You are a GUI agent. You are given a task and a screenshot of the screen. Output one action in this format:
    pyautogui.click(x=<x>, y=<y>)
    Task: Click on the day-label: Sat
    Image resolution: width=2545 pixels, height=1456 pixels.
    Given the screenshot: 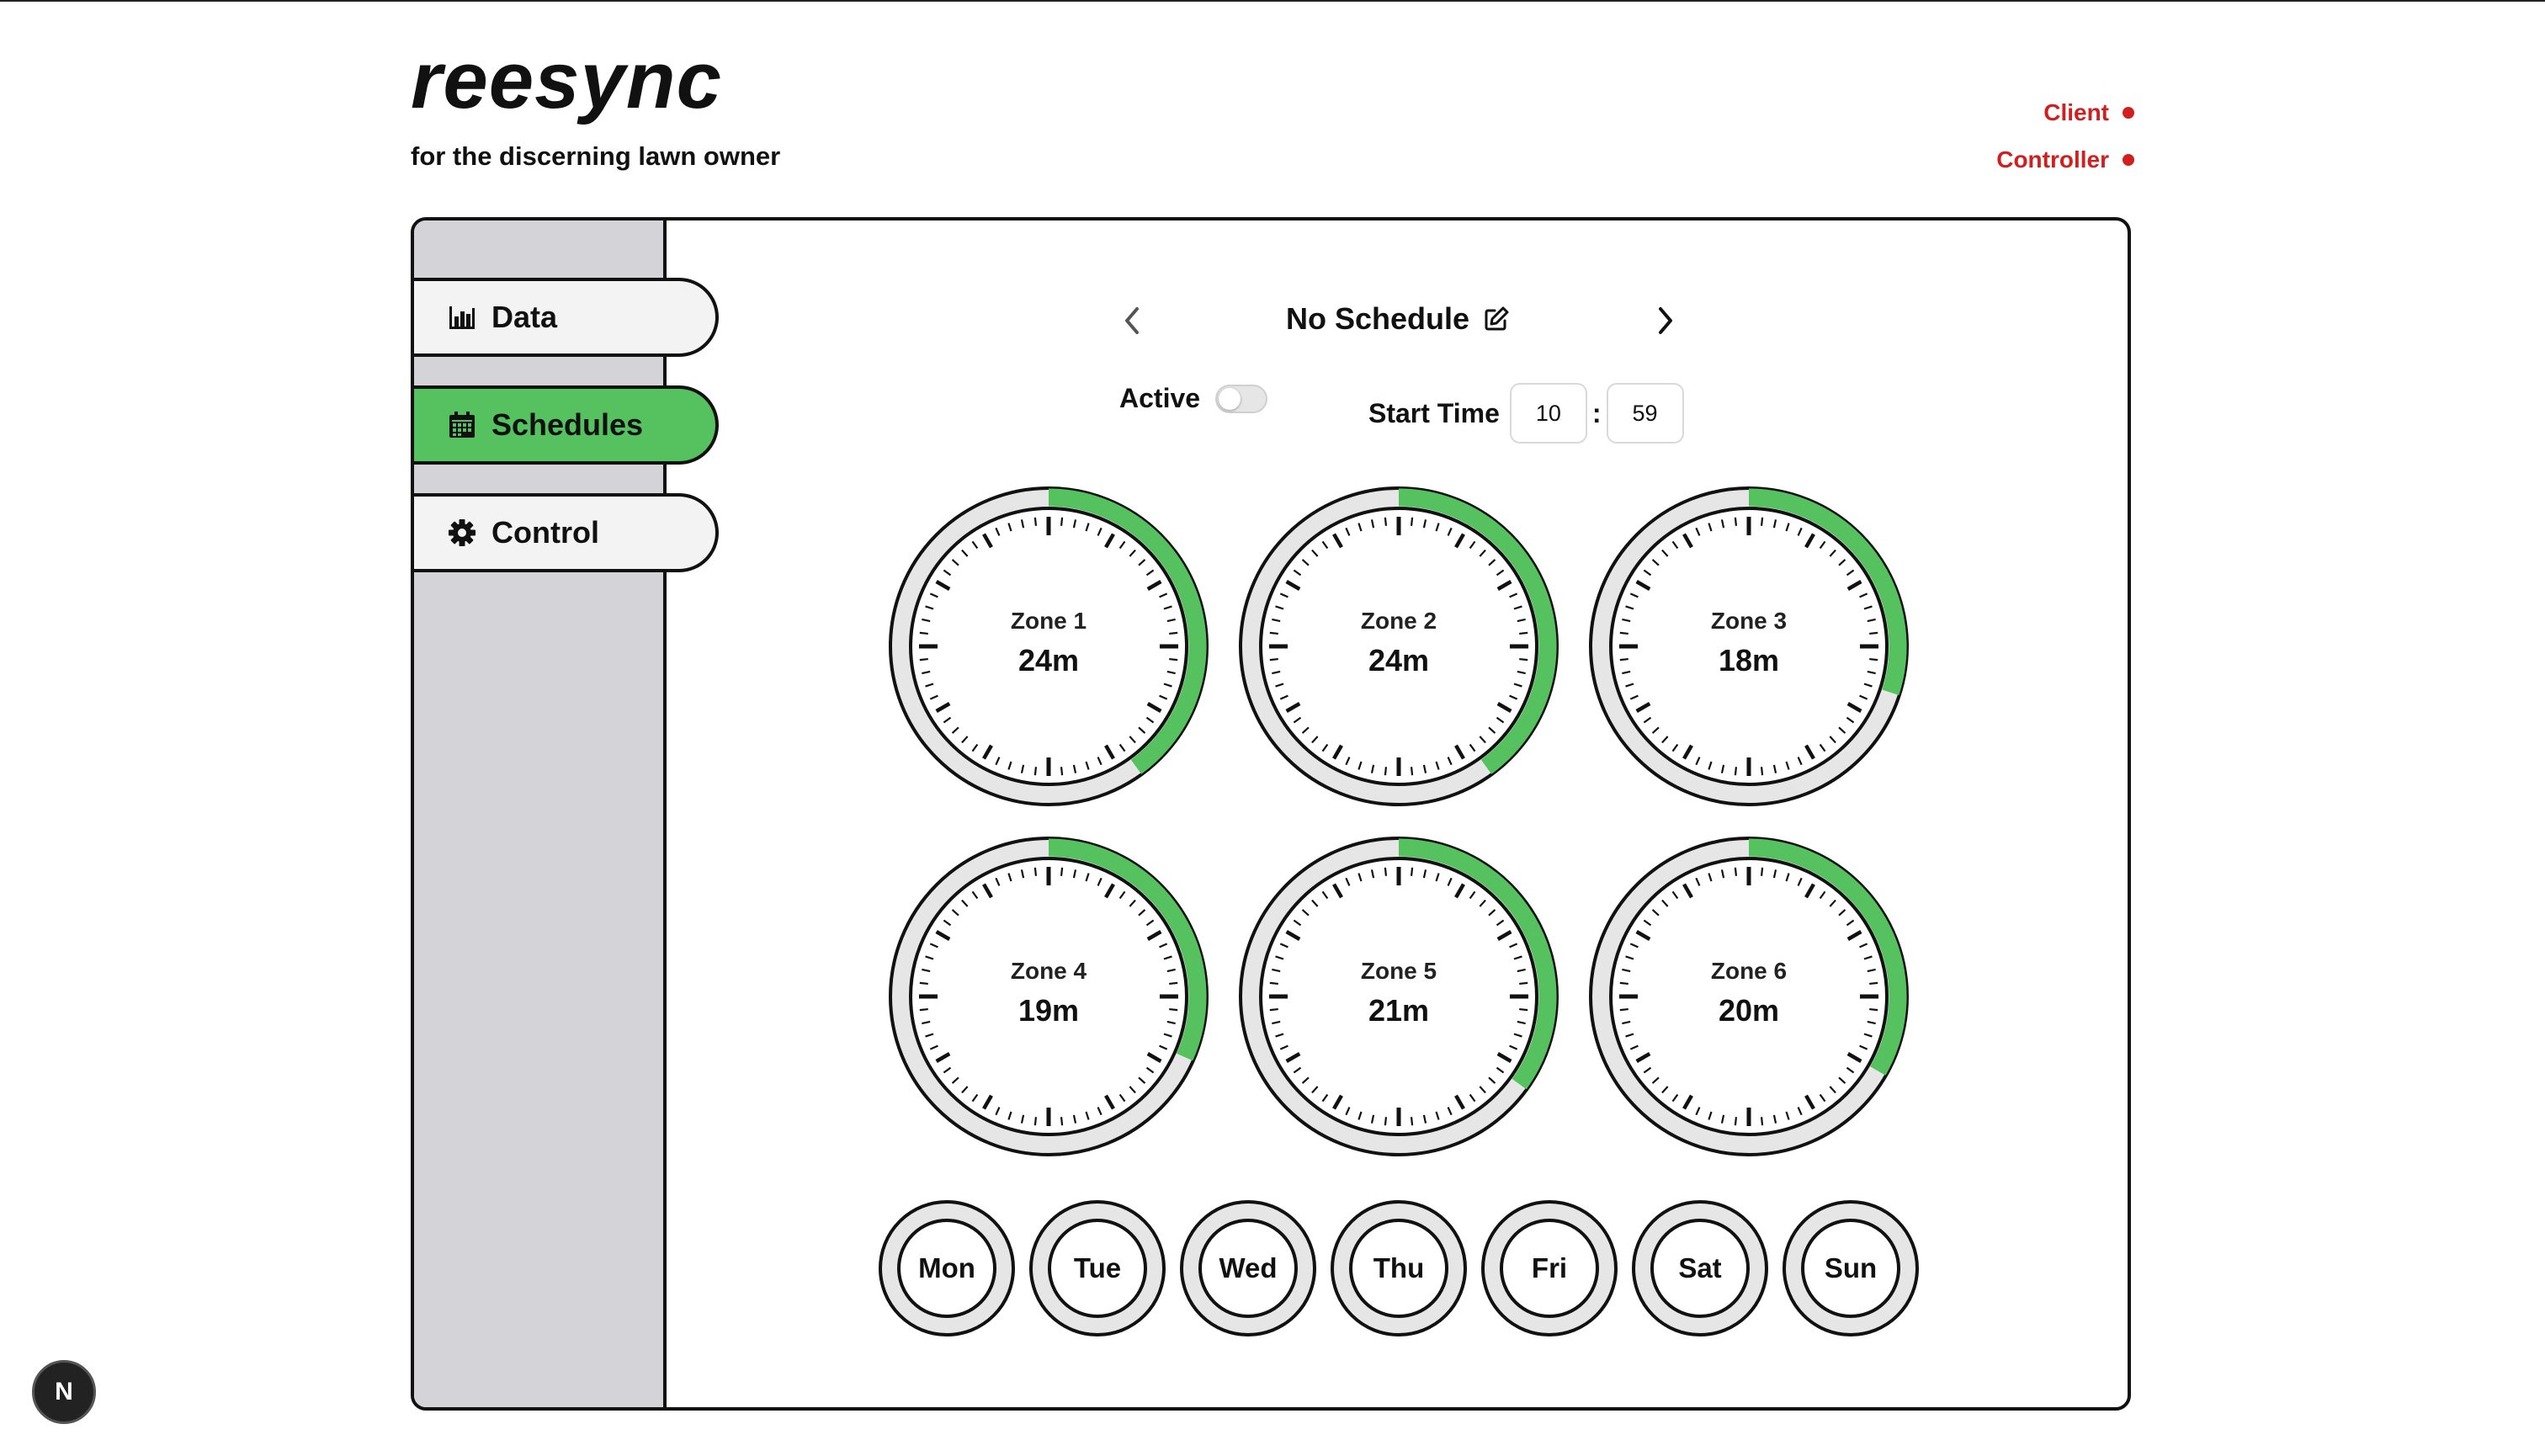 What is the action you would take?
    pyautogui.click(x=1700, y=1268)
    